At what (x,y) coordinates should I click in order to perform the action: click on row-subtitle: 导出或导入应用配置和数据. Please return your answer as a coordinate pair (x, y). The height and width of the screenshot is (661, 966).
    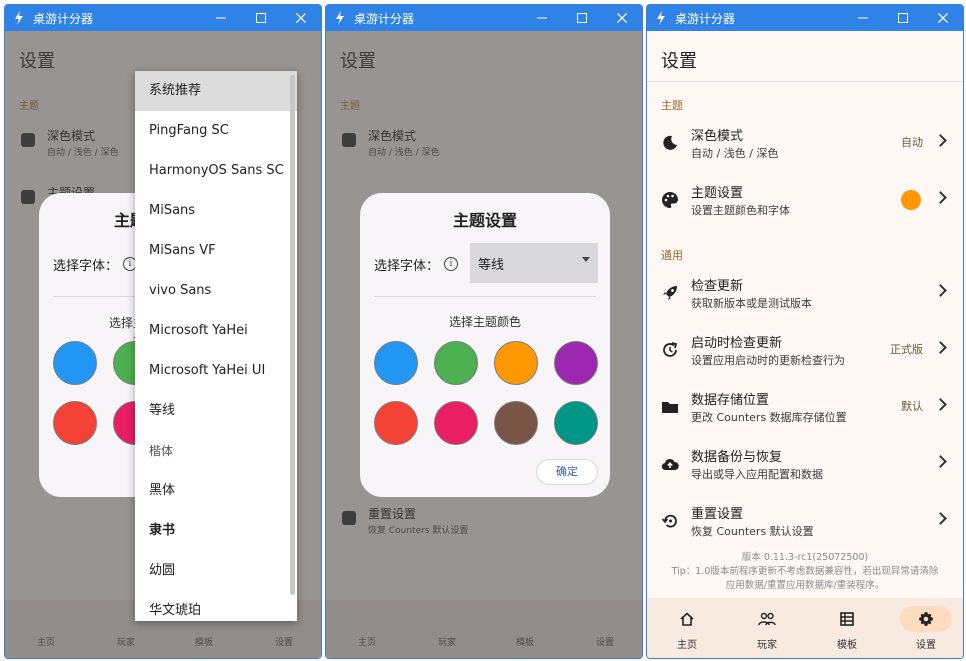
    Looking at the image, I should click on (757, 474).